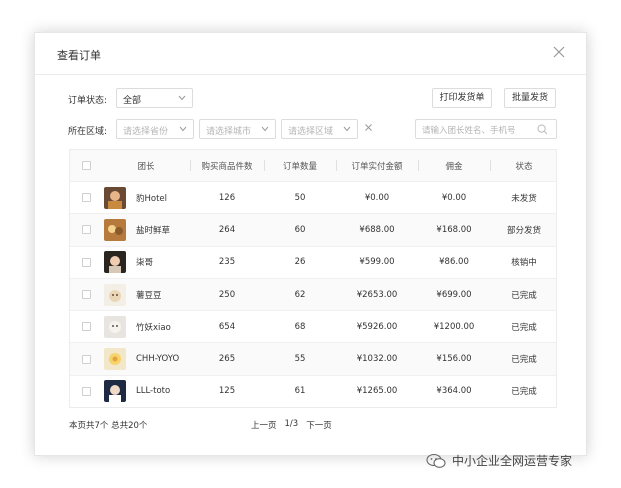  What do you see at coordinates (149, 295) in the screenshot?
I see `leader-name: 薯豆豆` at bounding box center [149, 295].